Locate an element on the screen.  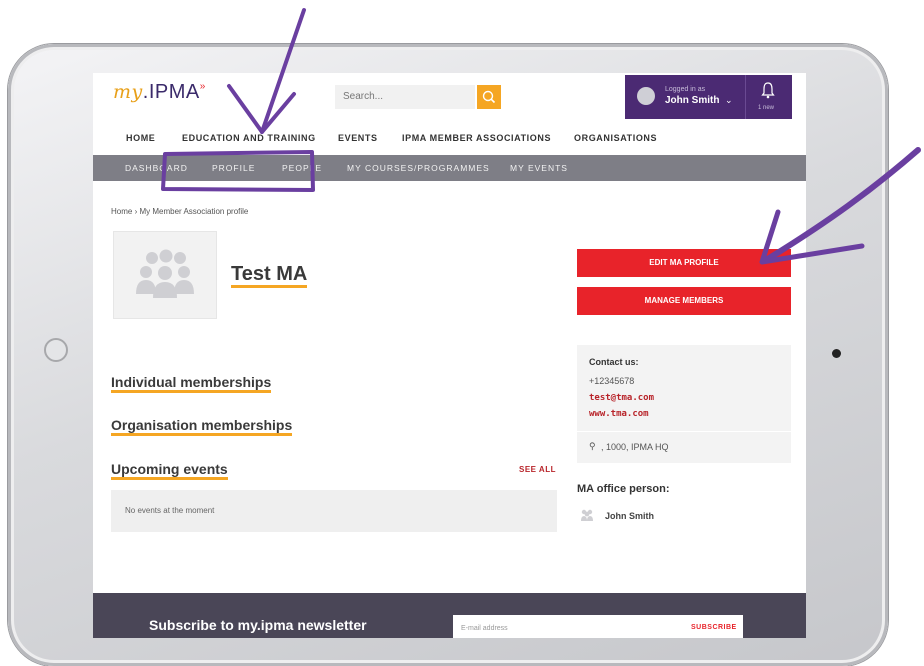
search-button is located at coordinates (489, 97).